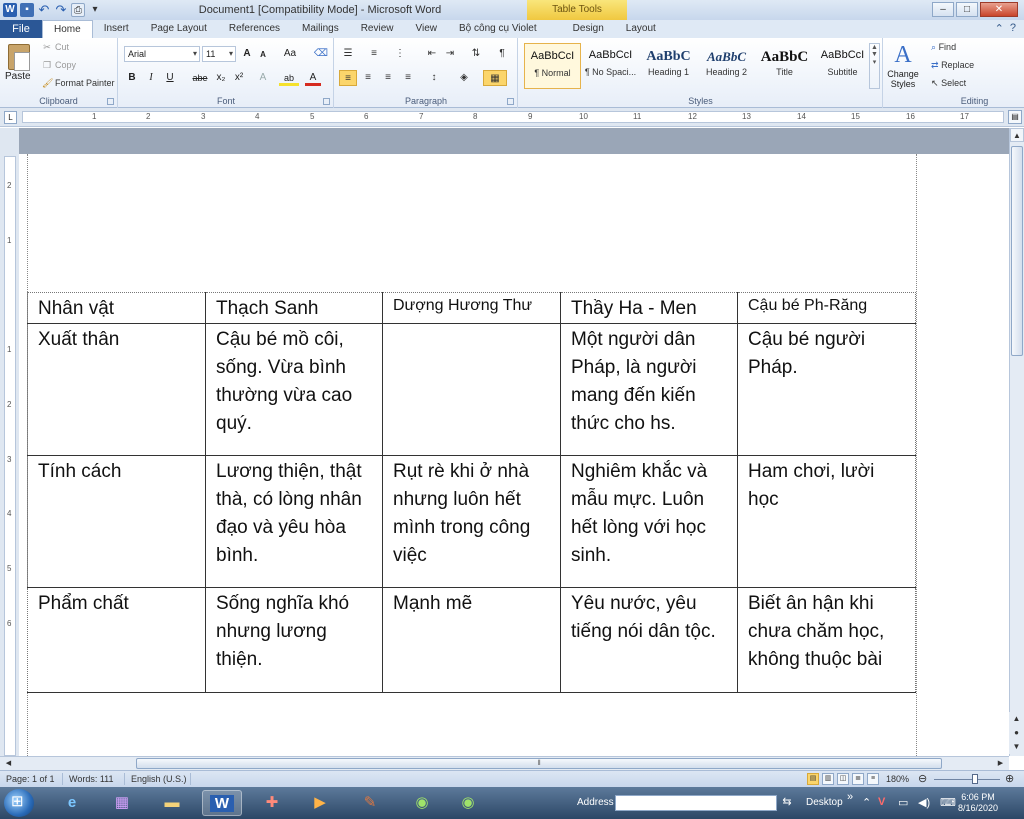 This screenshot has height=819, width=1024. I want to click on browse-object-icon: ●, so click(1016, 733).